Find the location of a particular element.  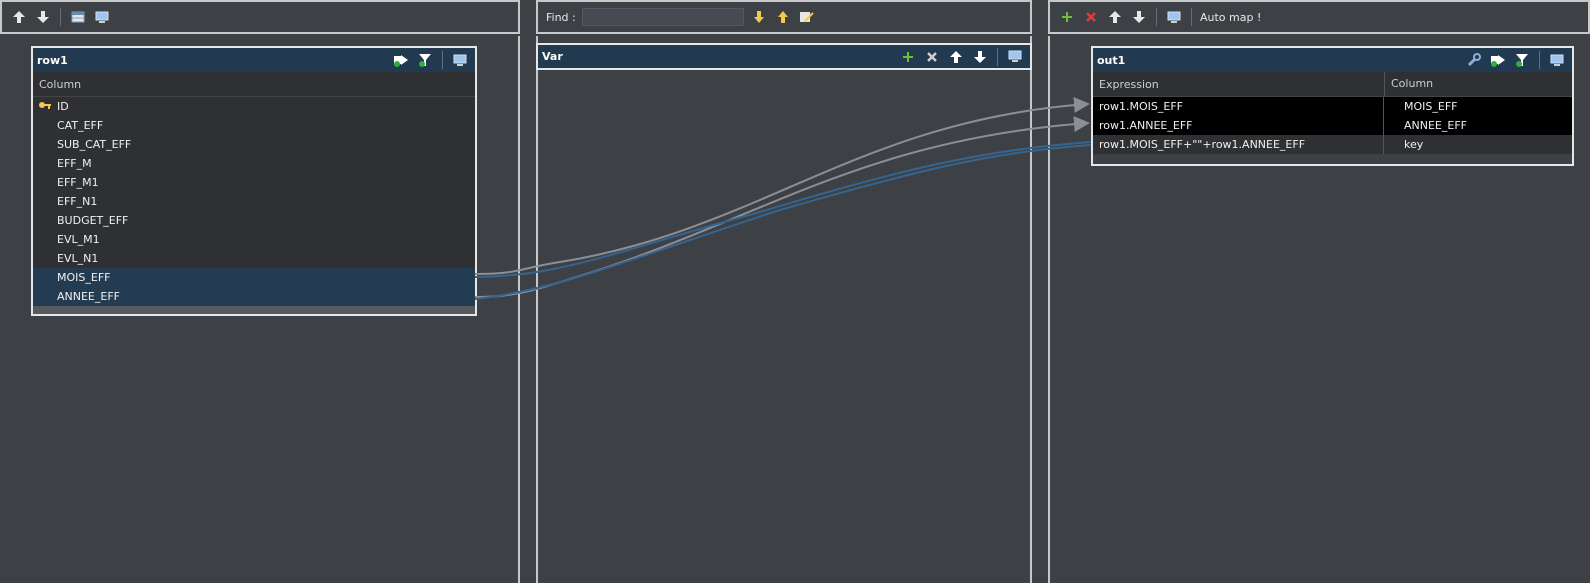

arrow-down-yellow-icon is located at coordinates (759, 17).